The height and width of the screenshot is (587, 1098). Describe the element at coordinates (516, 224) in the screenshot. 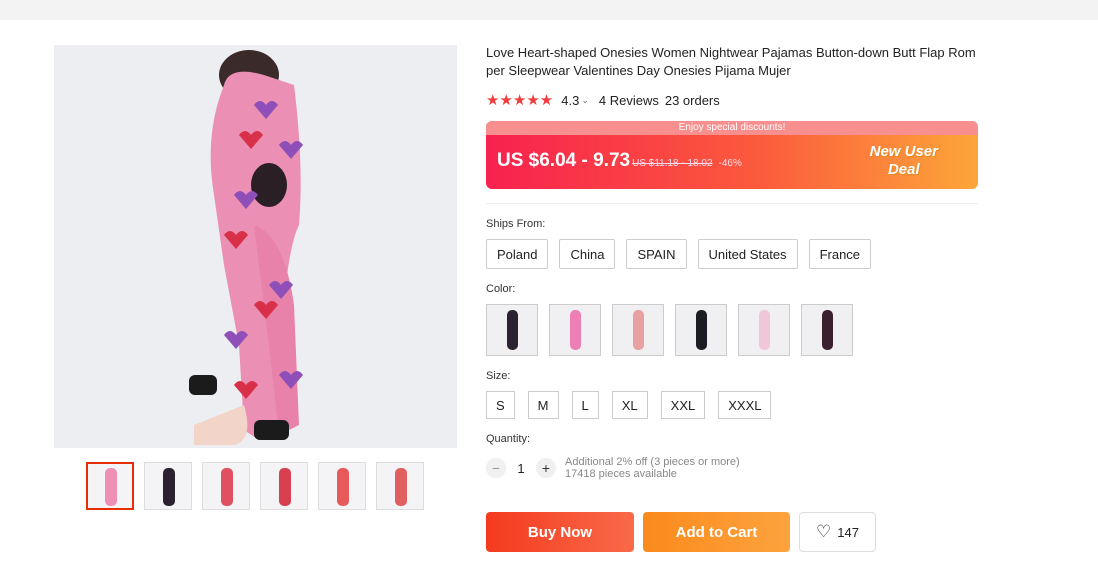

I see `ships-from-label: Ships From:` at that location.